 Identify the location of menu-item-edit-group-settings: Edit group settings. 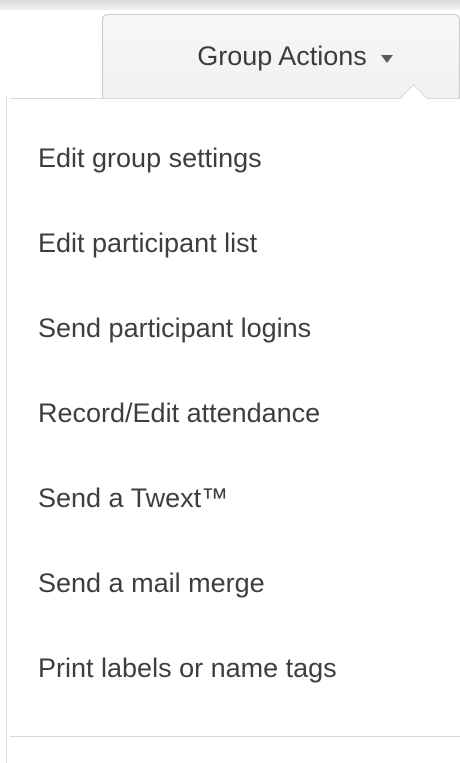
(150, 158).